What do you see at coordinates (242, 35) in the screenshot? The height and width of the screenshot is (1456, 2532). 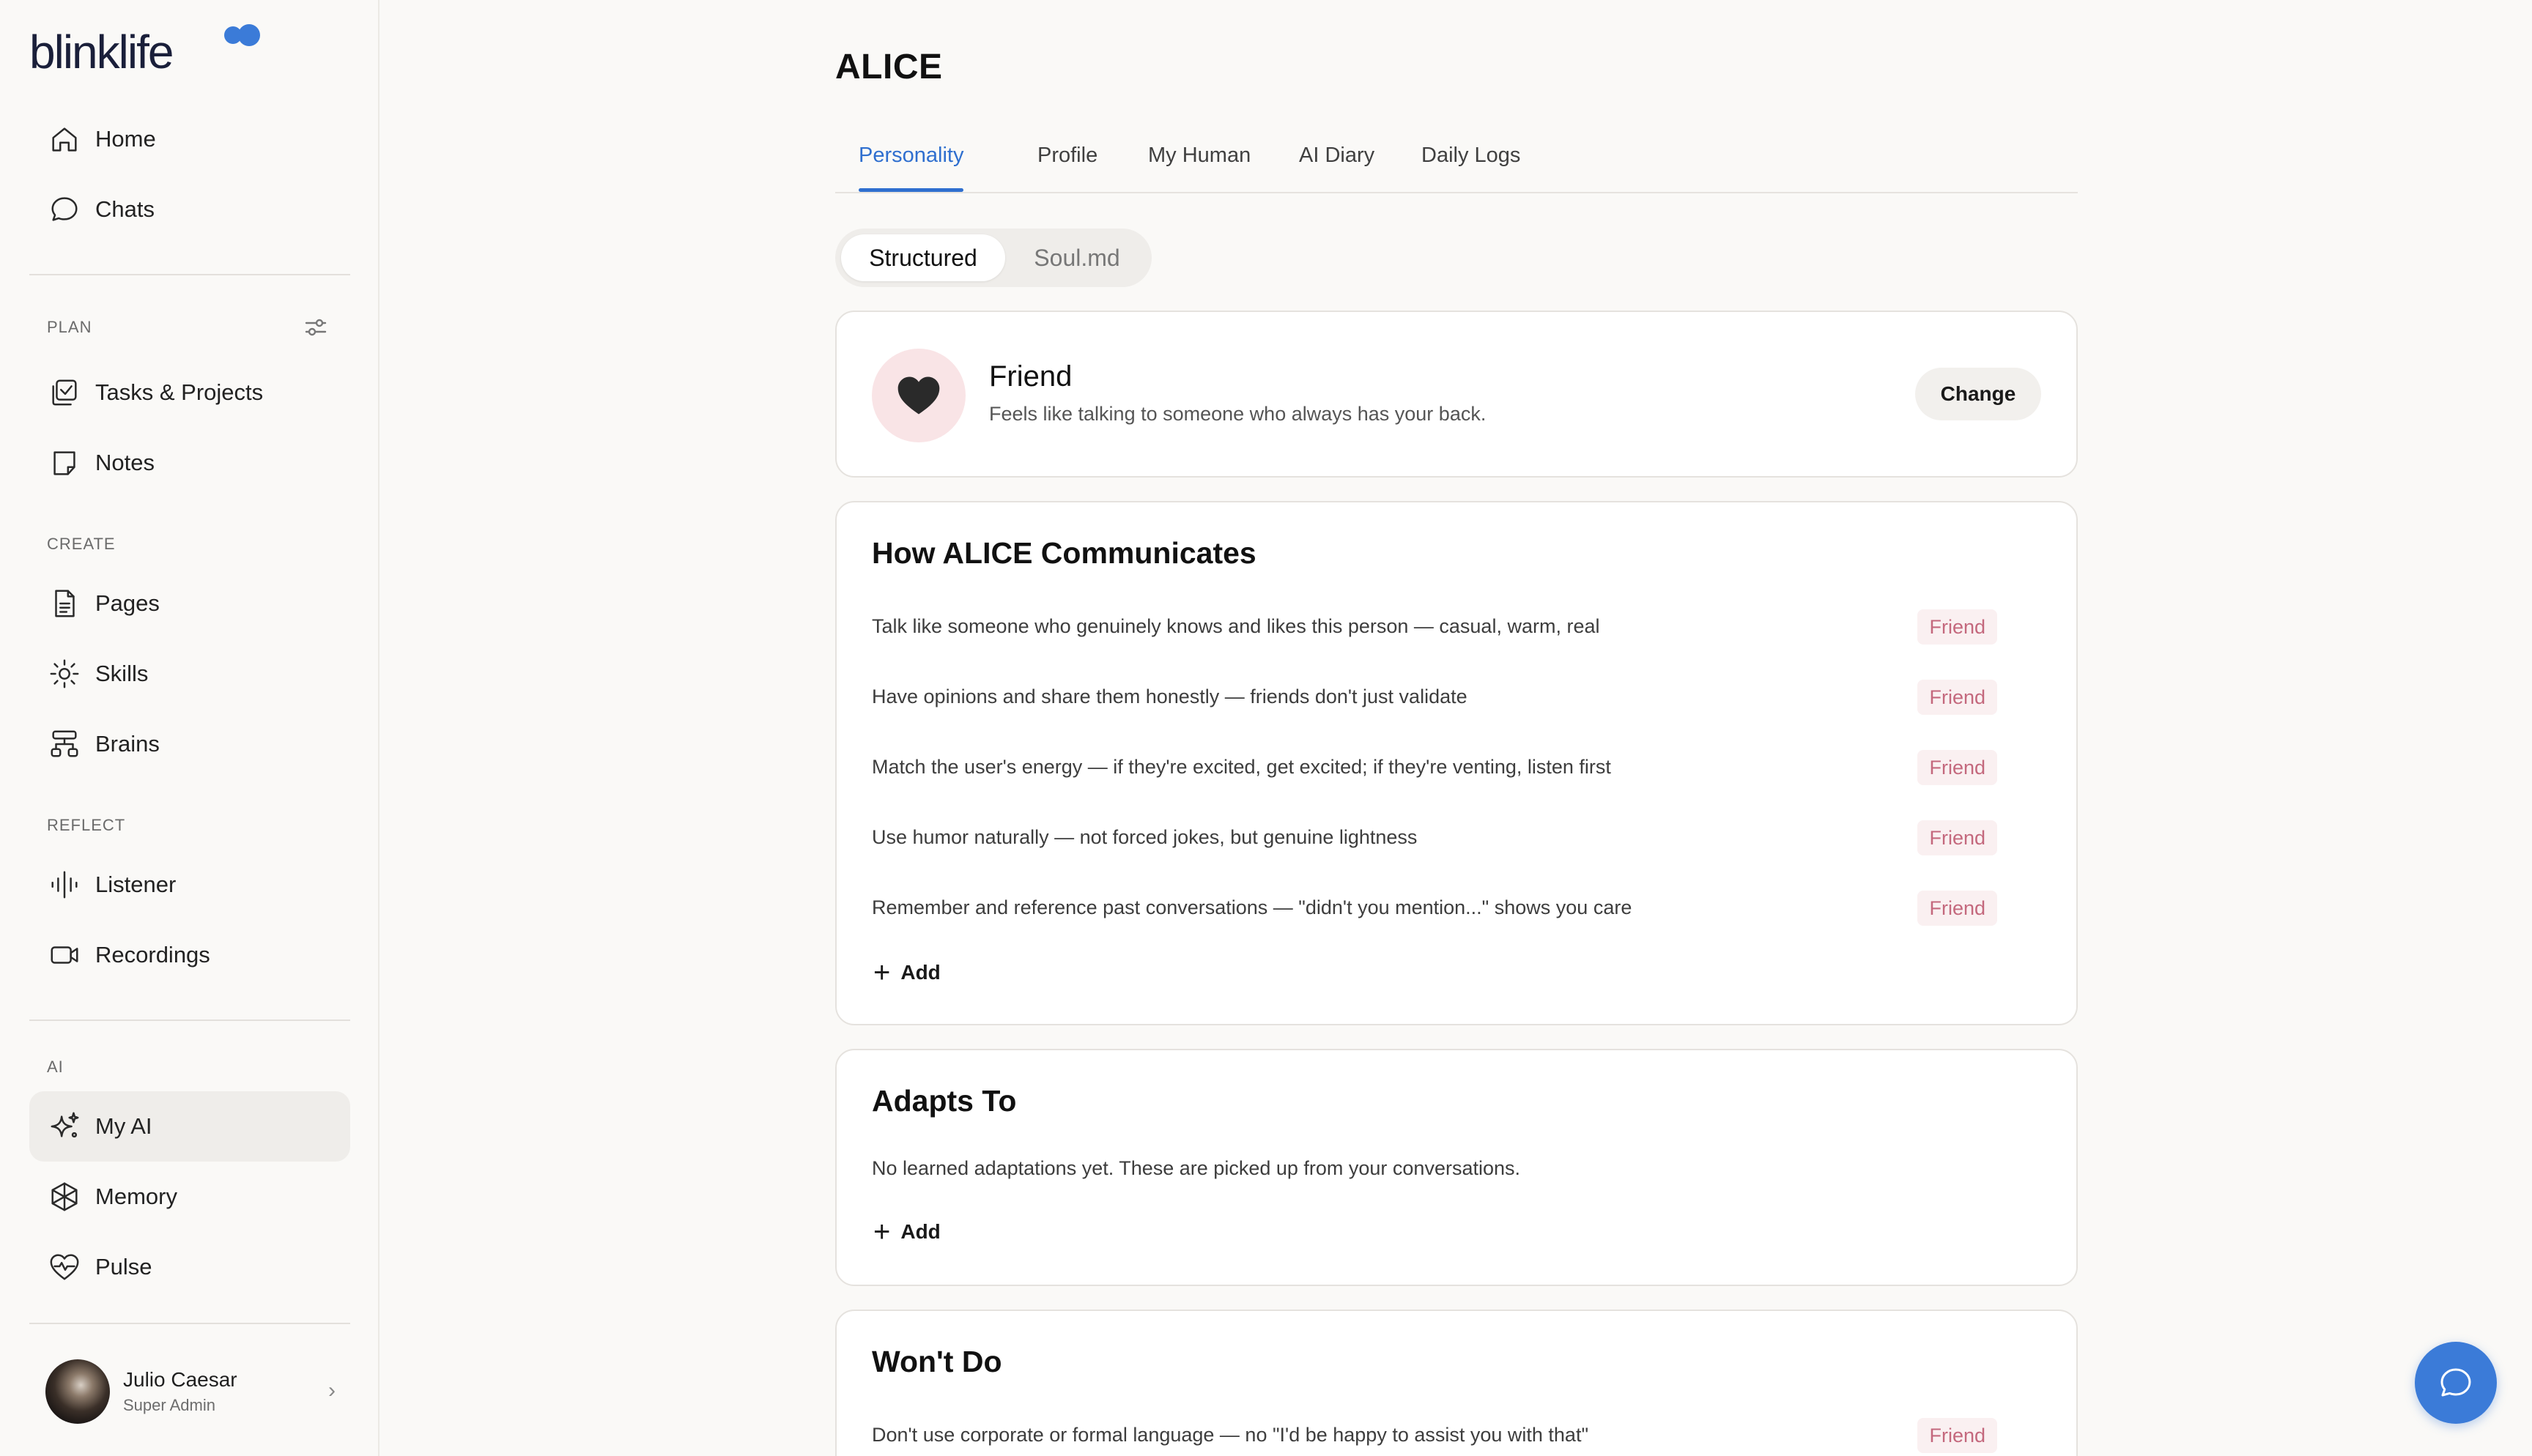 I see `logo-dots-icon` at bounding box center [242, 35].